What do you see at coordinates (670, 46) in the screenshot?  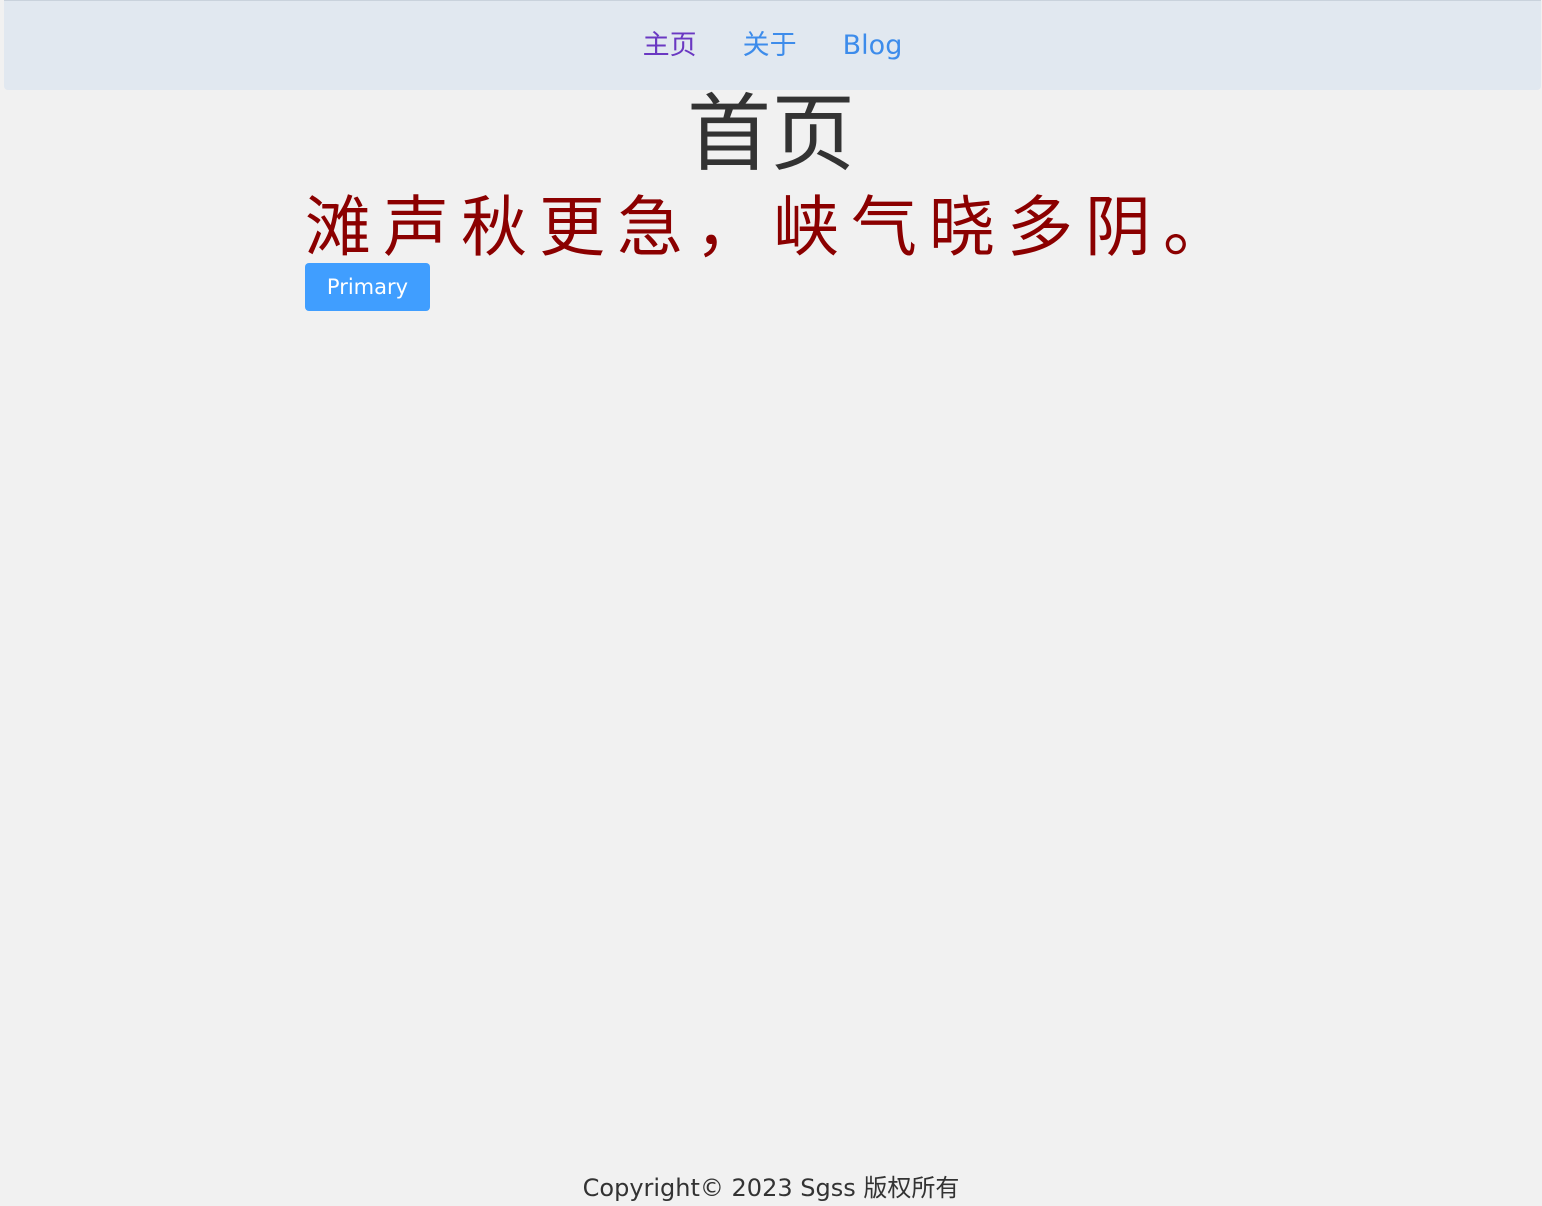 I see `nav-link-home: 主页` at bounding box center [670, 46].